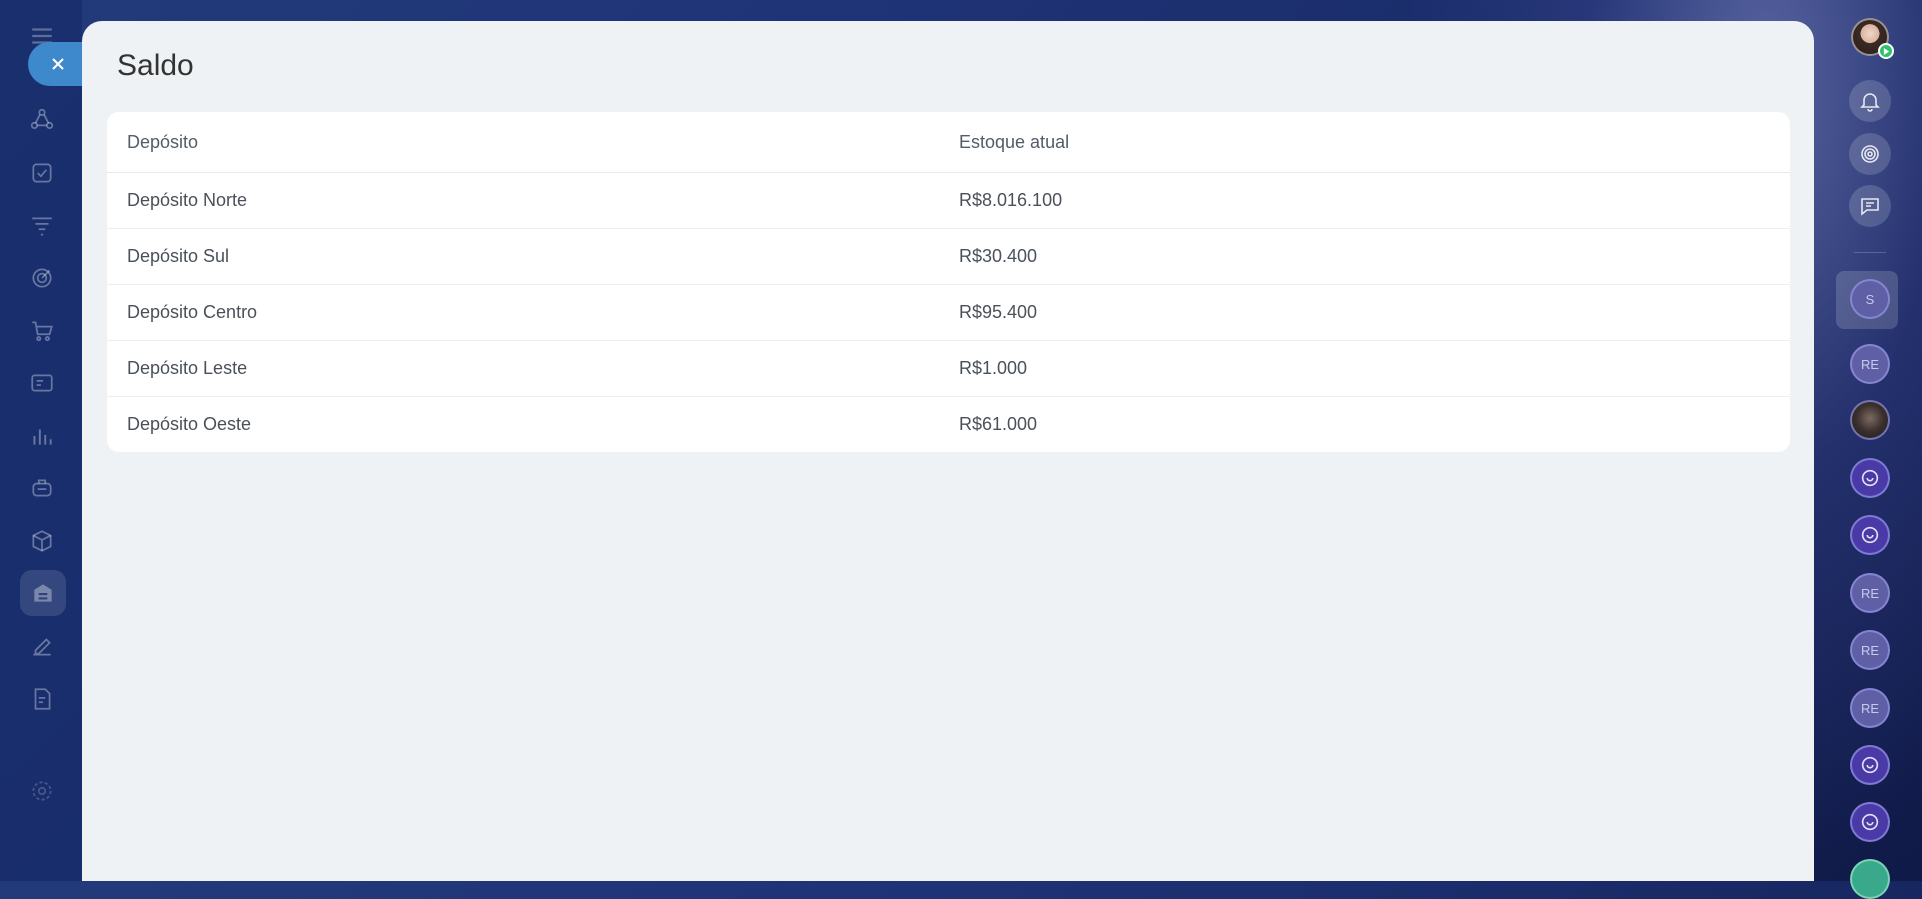  Describe the element at coordinates (948, 257) in the screenshot. I see `table-row: Depósito Sul R$30.400` at that location.